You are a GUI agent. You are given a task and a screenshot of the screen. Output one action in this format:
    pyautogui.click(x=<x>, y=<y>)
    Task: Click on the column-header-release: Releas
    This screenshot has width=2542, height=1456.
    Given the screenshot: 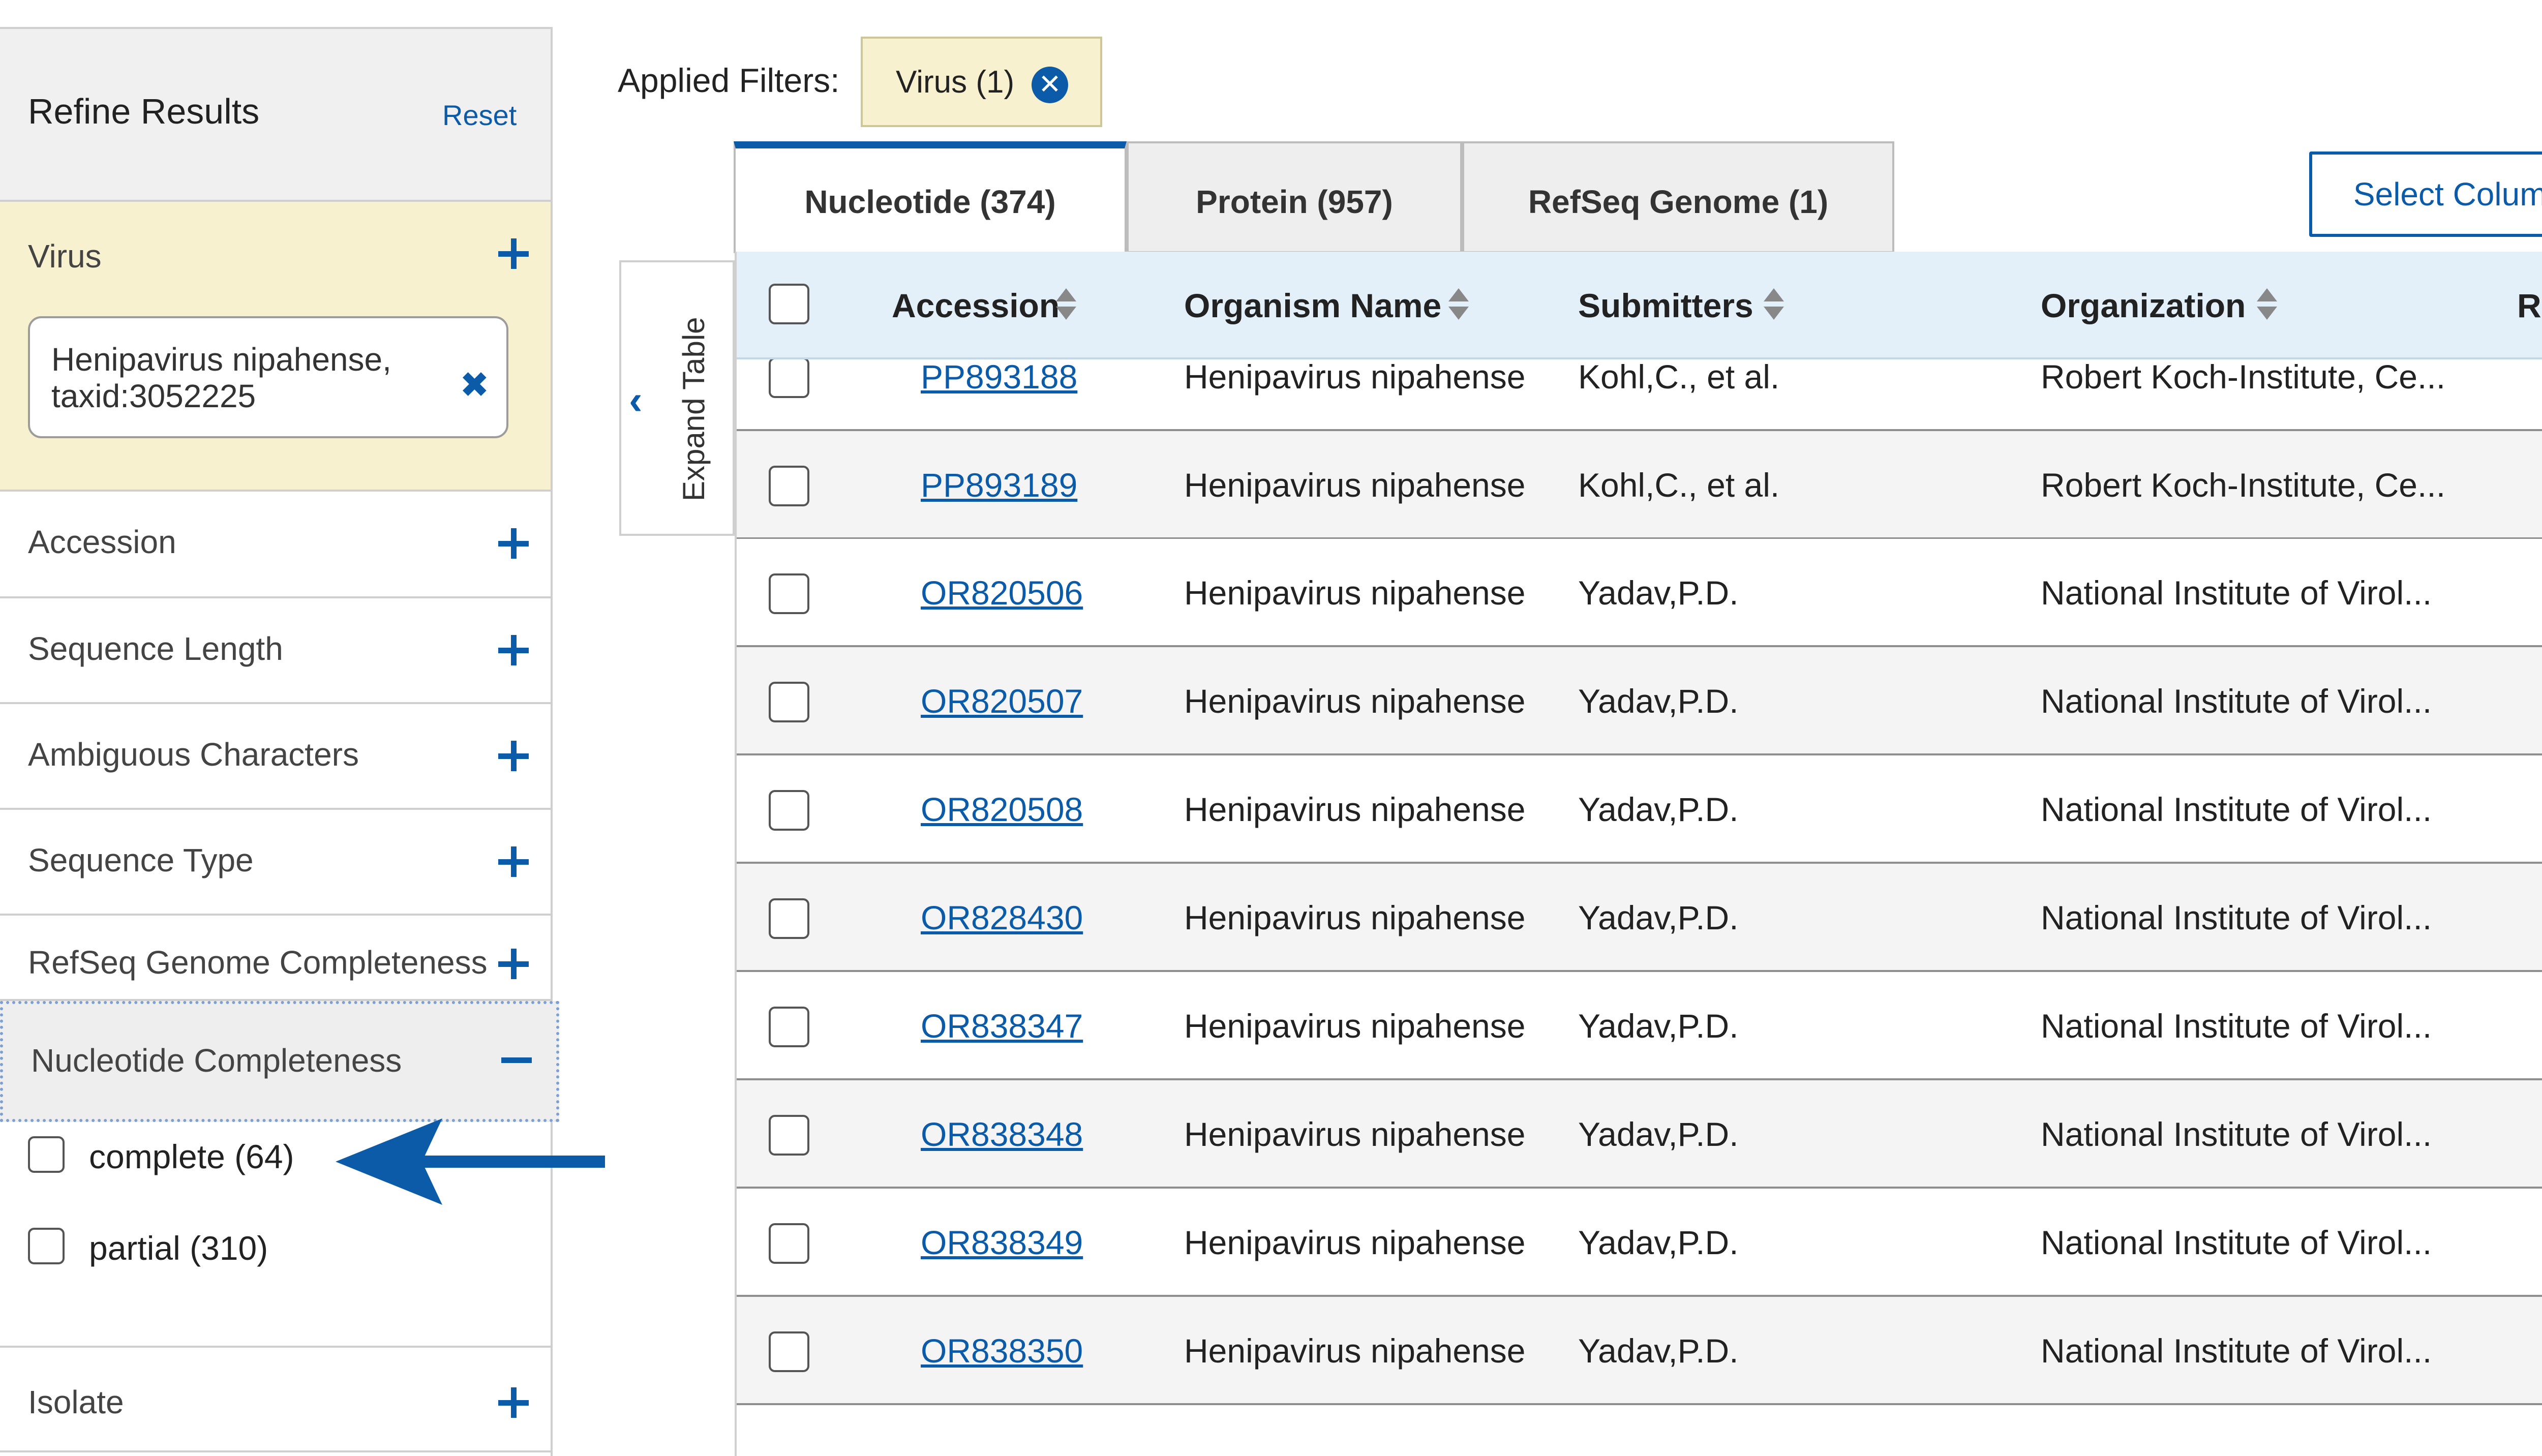 What is the action you would take?
    pyautogui.click(x=2529, y=305)
    